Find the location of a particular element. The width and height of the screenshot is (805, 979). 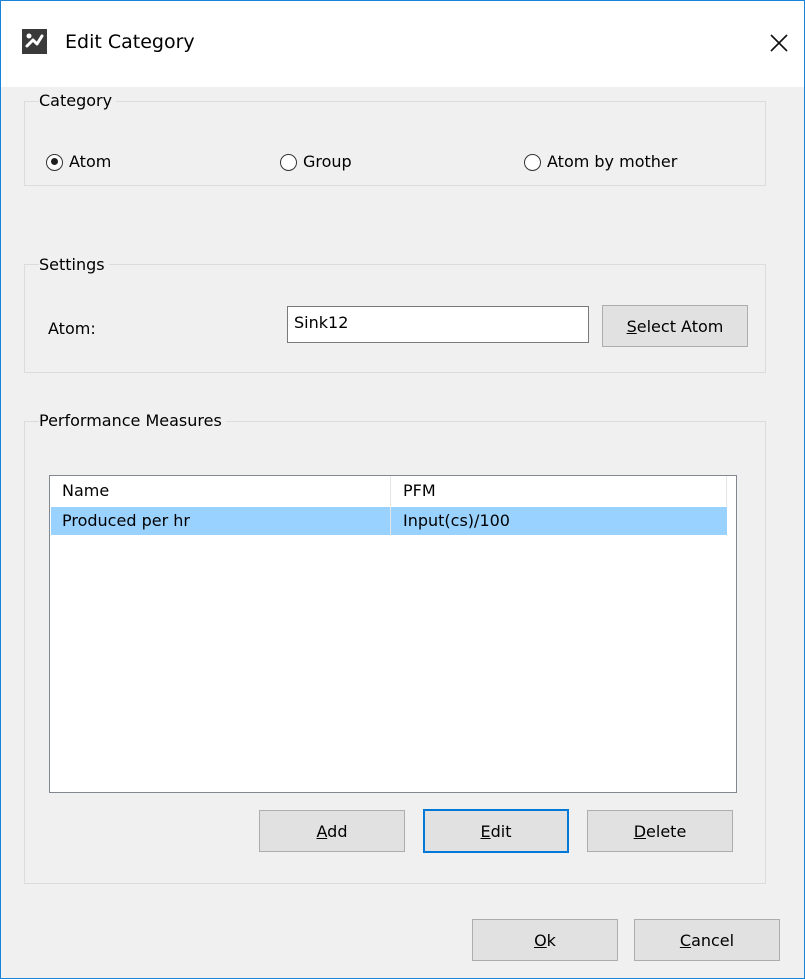

radio-group-label: Group is located at coordinates (327, 161).